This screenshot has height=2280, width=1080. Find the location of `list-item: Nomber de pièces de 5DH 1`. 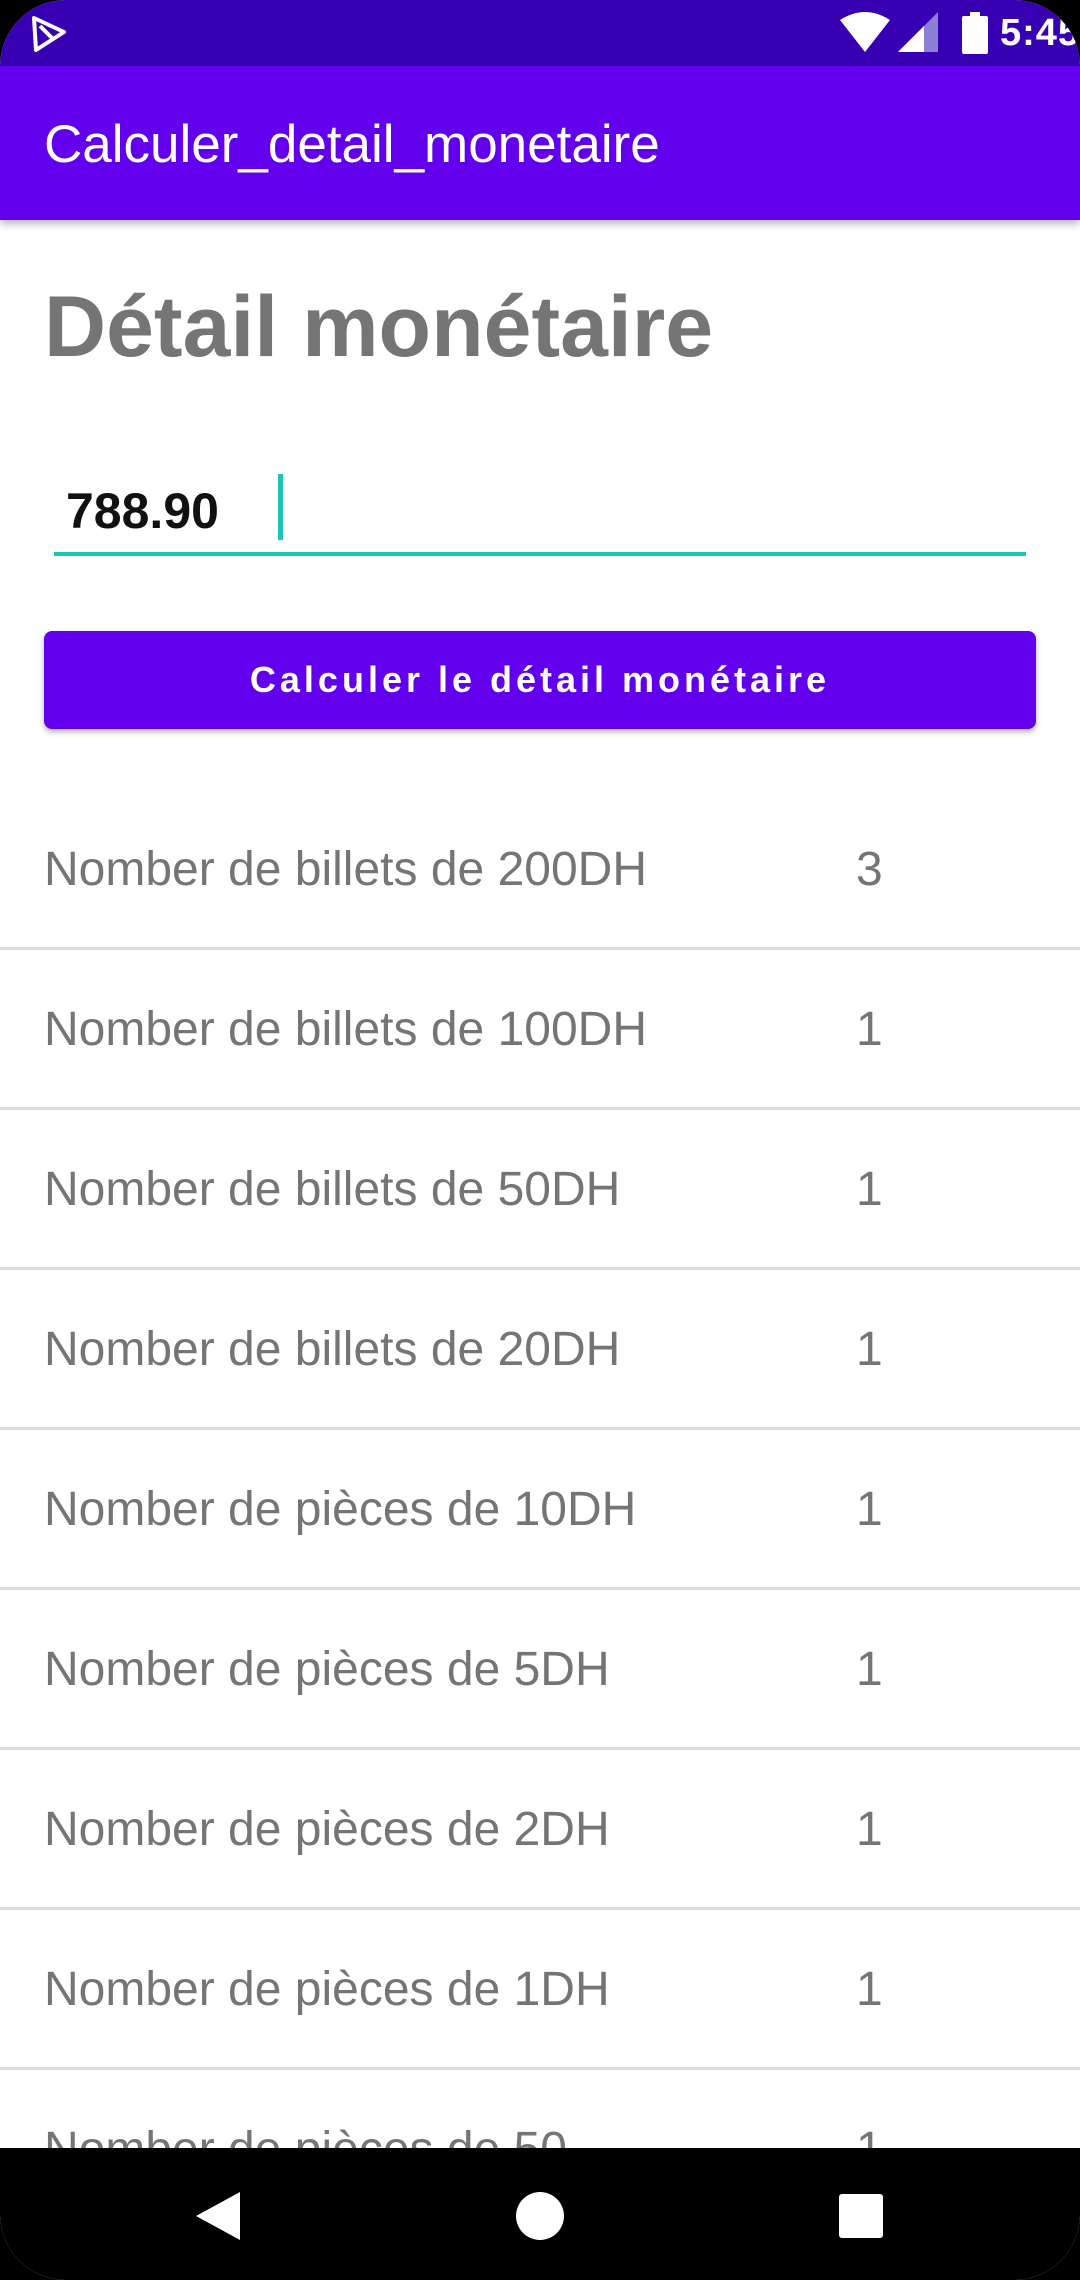

list-item: Nomber de pièces de 5DH 1 is located at coordinates (540, 1670).